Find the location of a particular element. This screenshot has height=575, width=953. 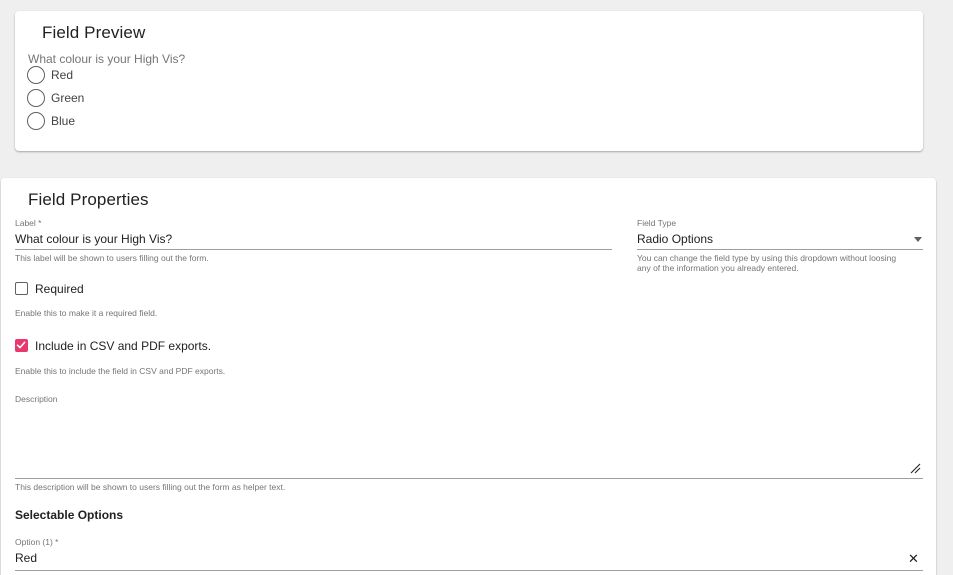

preview-radio-option-green: Green is located at coordinates (55, 98).